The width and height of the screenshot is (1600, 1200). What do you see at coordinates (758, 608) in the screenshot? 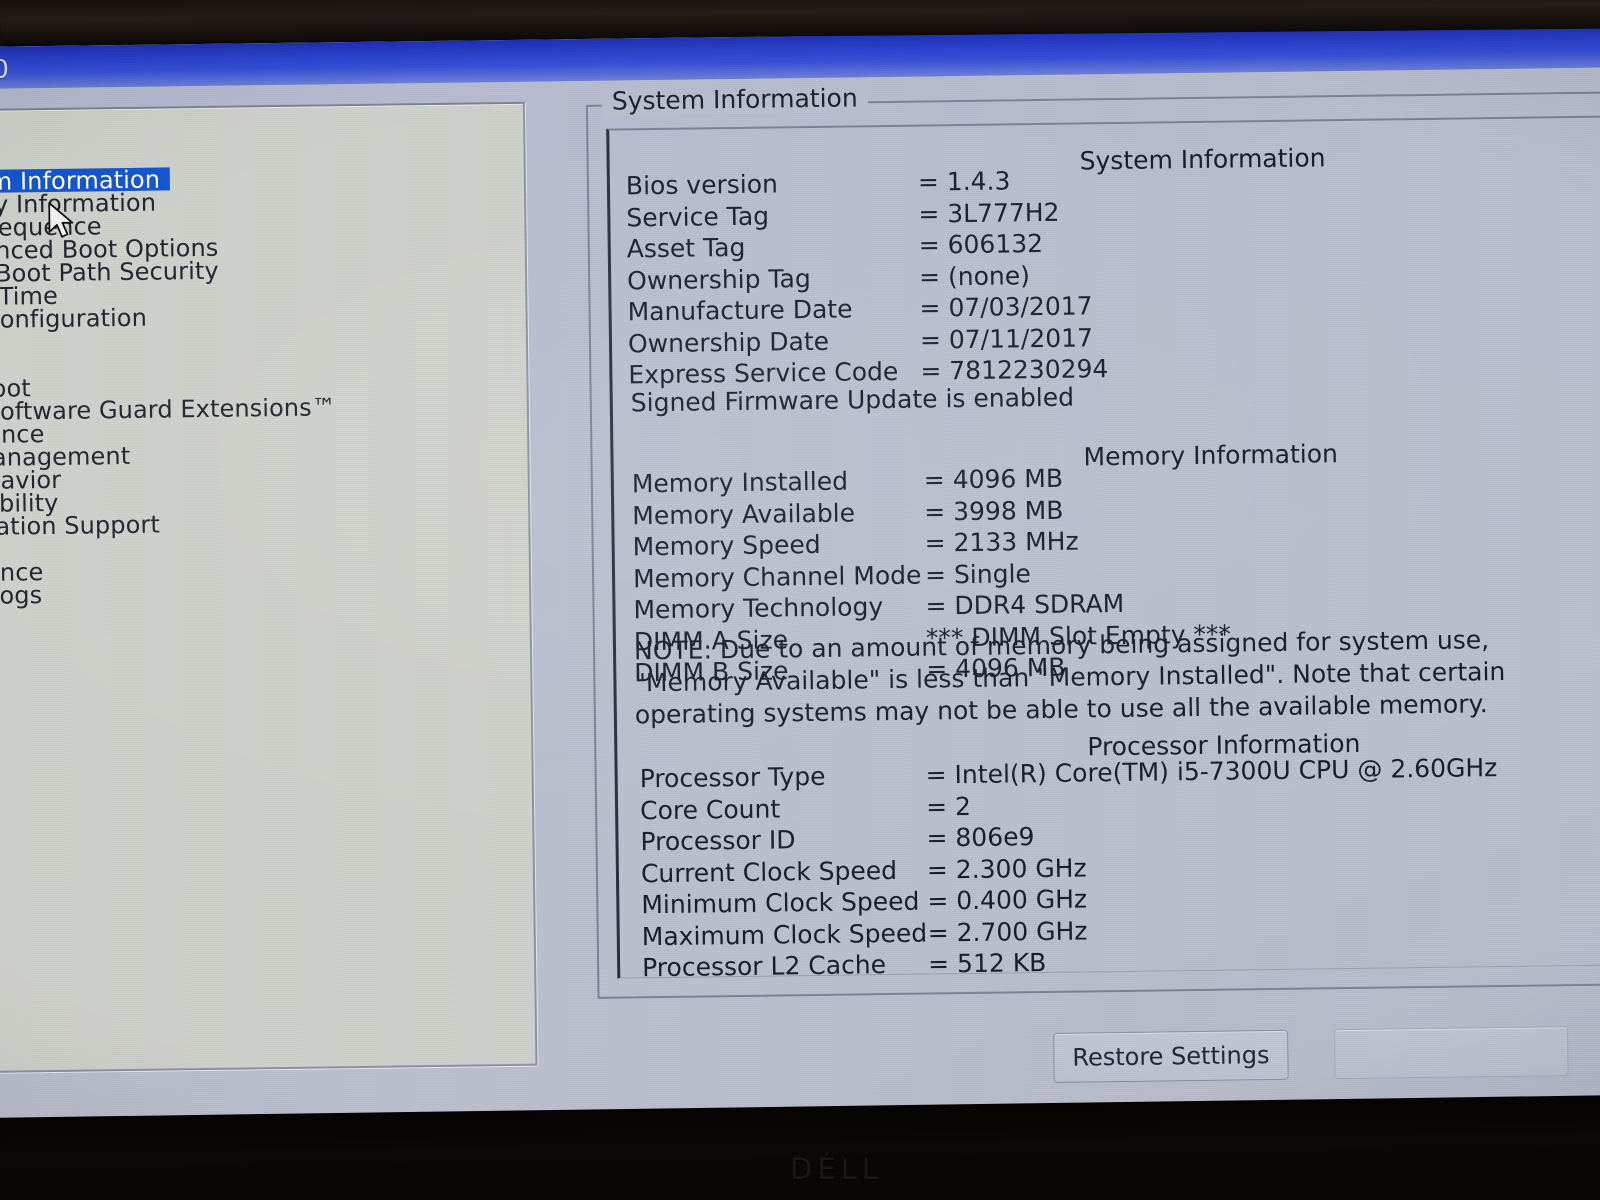
I see `row-key: Memory Technology` at bounding box center [758, 608].